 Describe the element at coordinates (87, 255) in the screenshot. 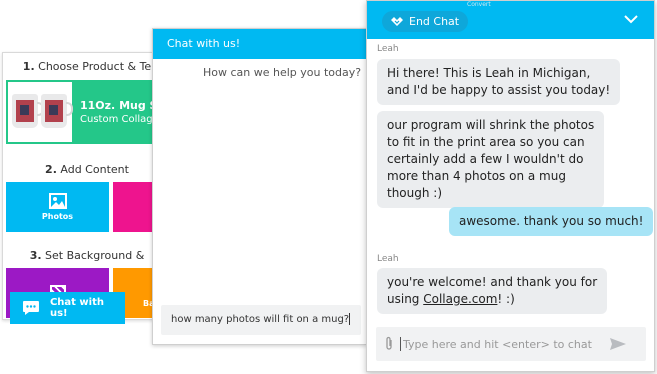

I see `step-3-title: 3. Set Background &` at that location.